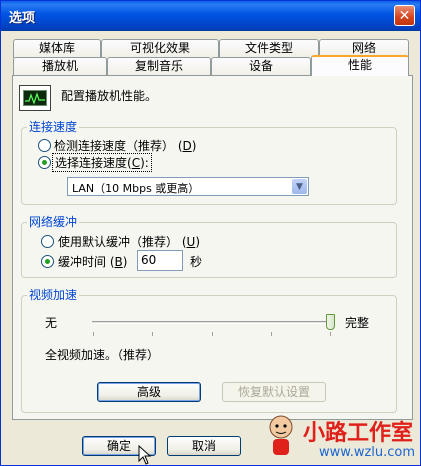 This screenshot has width=421, height=466. Describe the element at coordinates (102, 162) in the screenshot. I see `choose-speed-label: 选择连接速度(C):` at that location.